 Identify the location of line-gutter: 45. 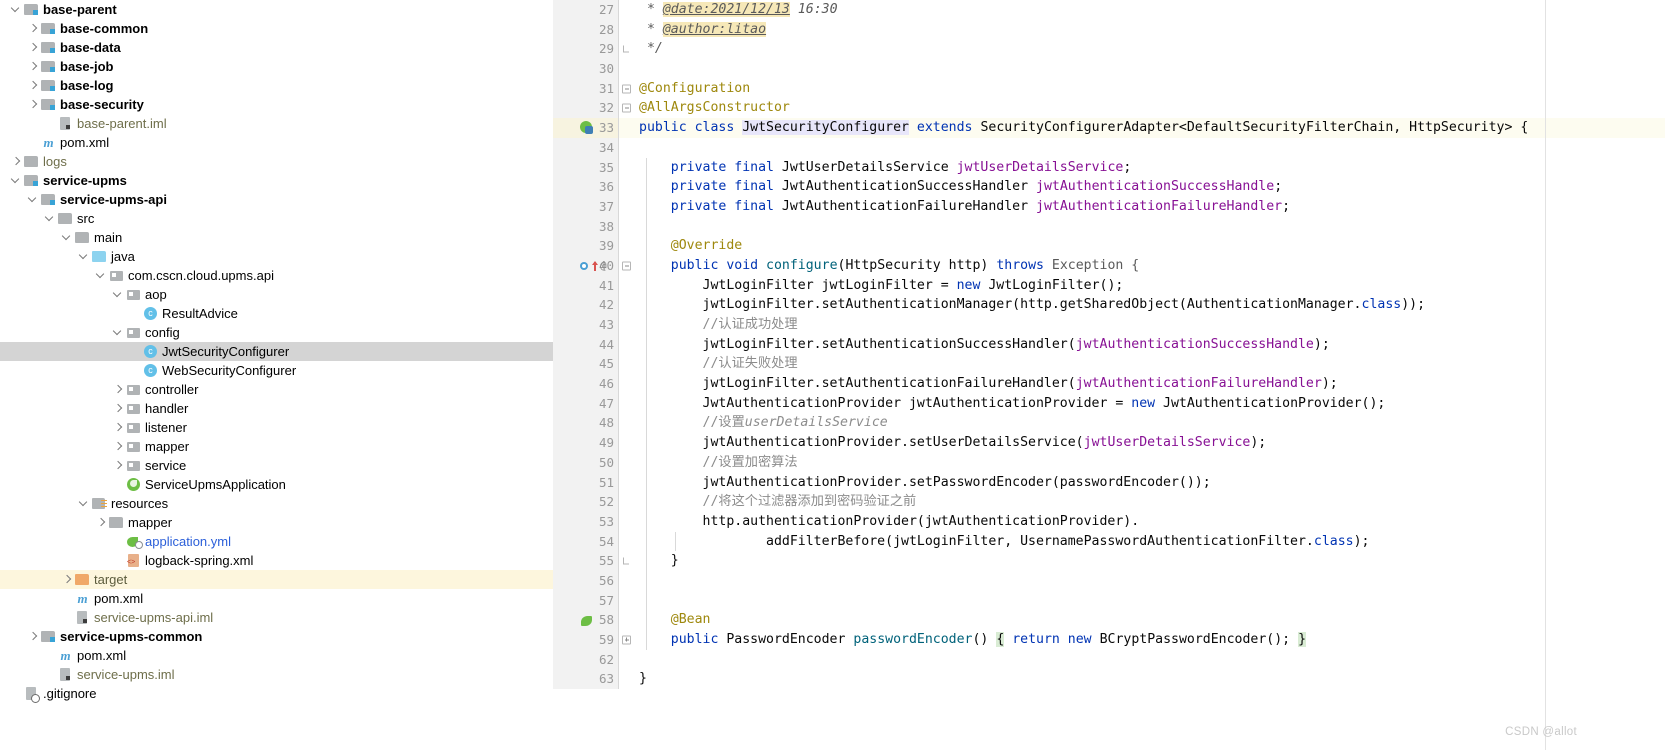
(585, 364).